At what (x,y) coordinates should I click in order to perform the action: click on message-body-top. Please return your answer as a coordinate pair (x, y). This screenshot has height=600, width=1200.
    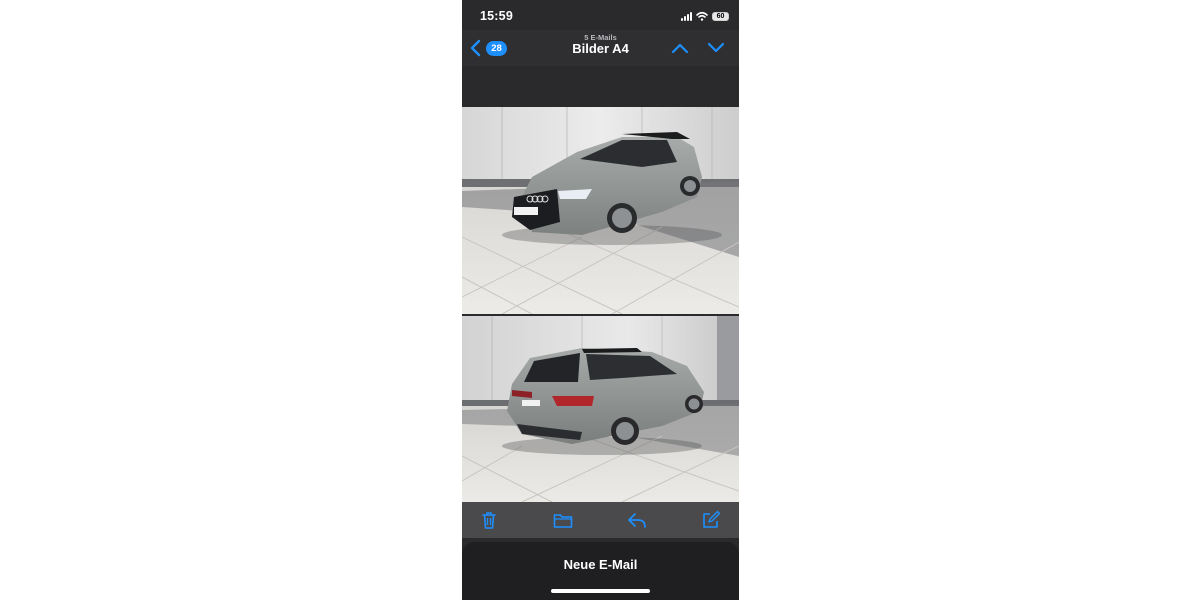
    Looking at the image, I should click on (600, 86).